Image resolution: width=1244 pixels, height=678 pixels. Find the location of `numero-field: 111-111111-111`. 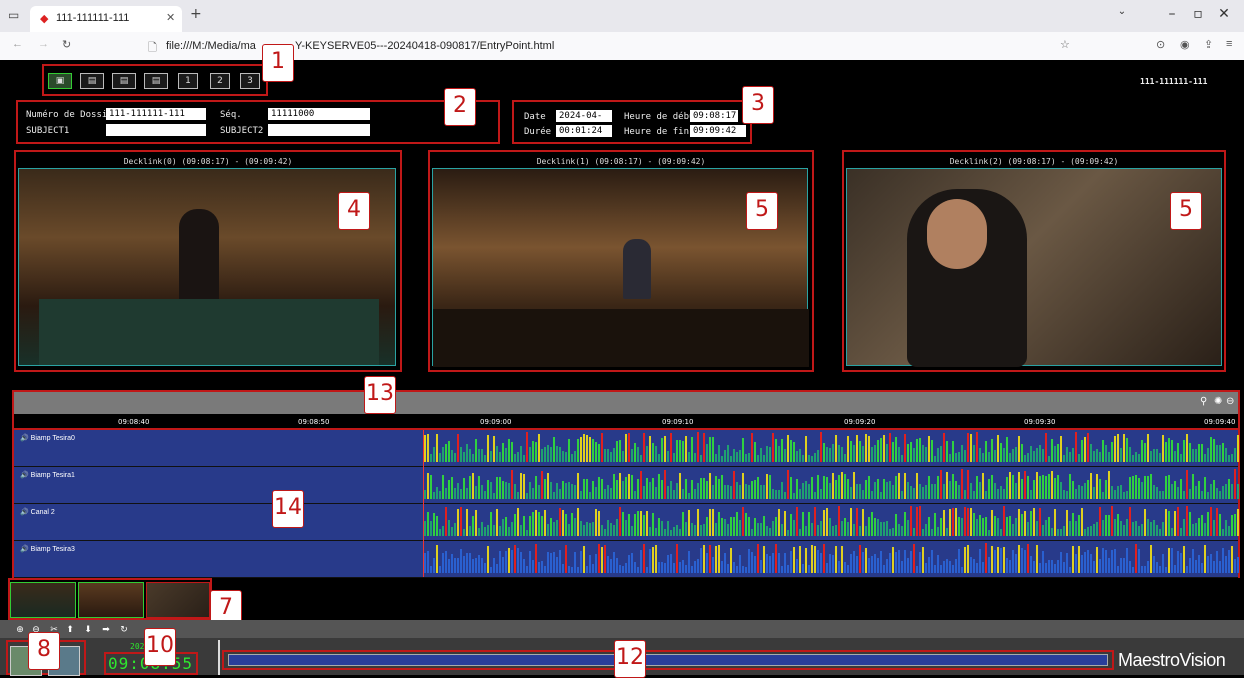

numero-field: 111-111111-111 is located at coordinates (156, 114).